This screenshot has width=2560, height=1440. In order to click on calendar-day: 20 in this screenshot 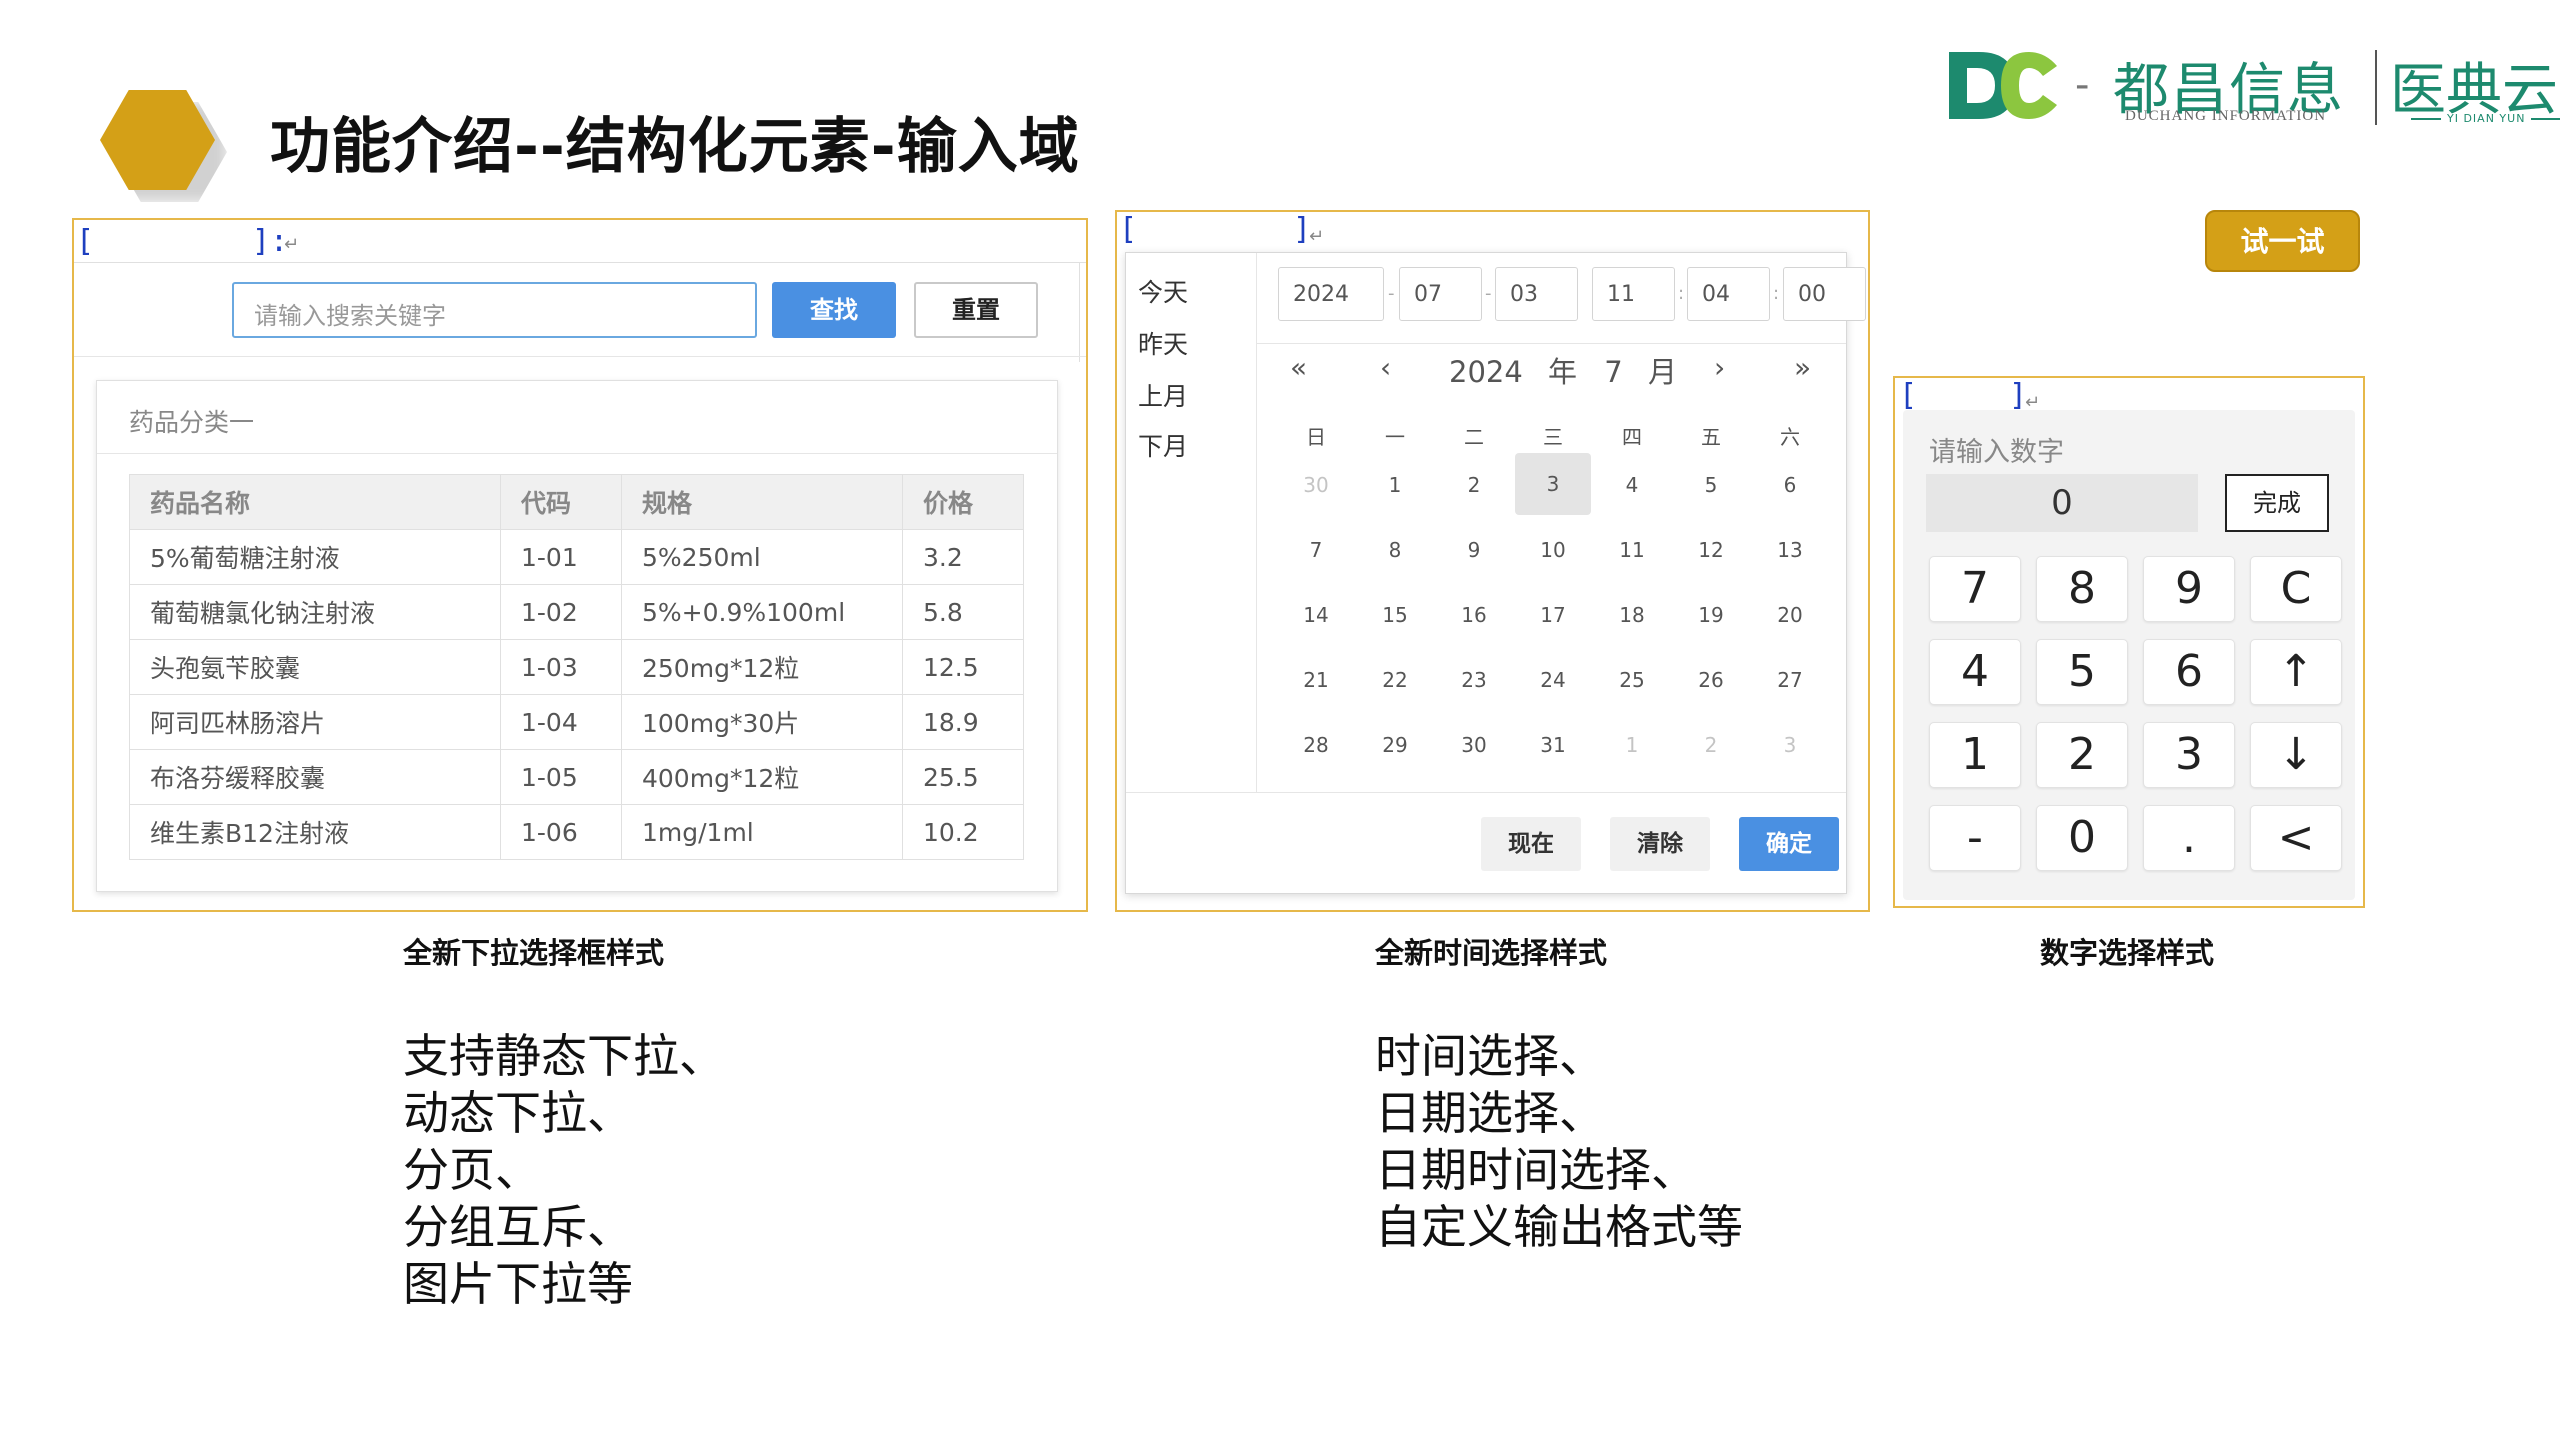, I will do `click(1790, 615)`.